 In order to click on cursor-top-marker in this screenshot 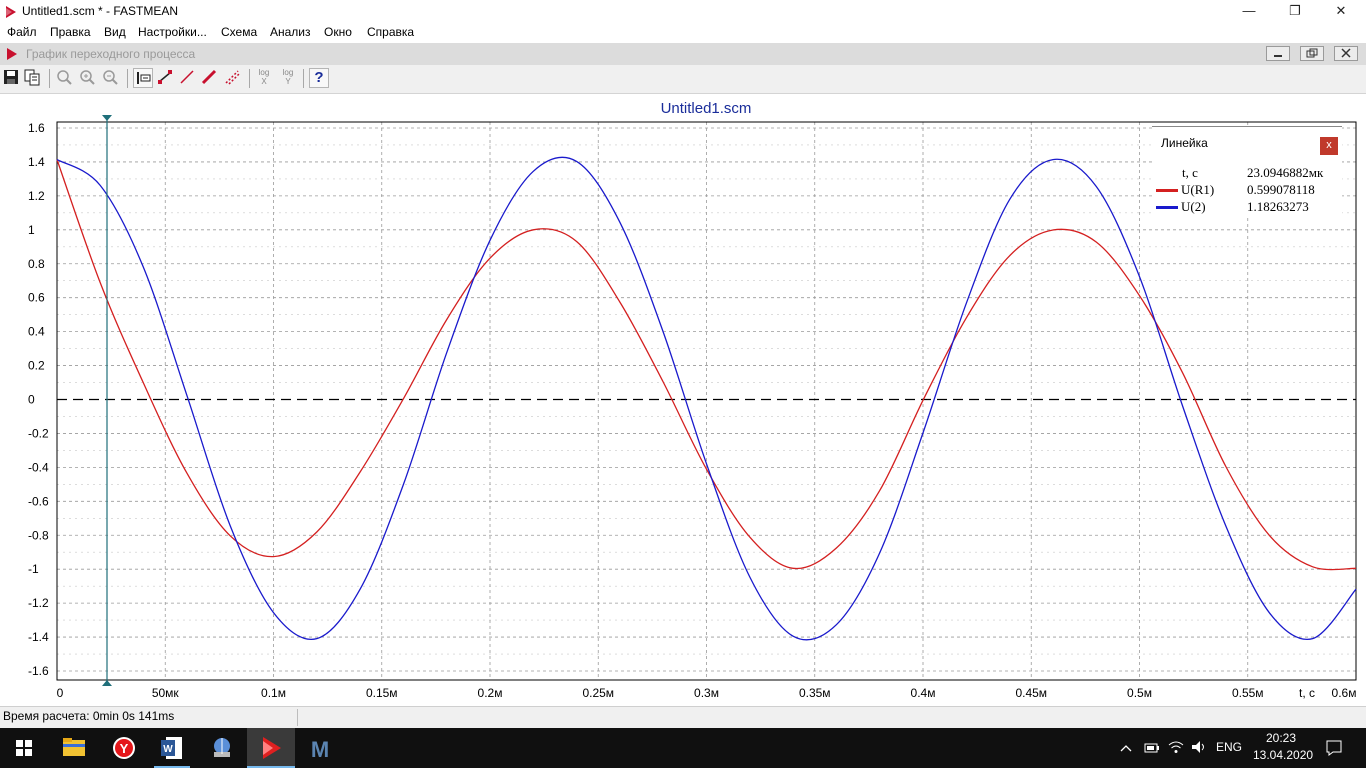, I will do `click(107, 118)`.